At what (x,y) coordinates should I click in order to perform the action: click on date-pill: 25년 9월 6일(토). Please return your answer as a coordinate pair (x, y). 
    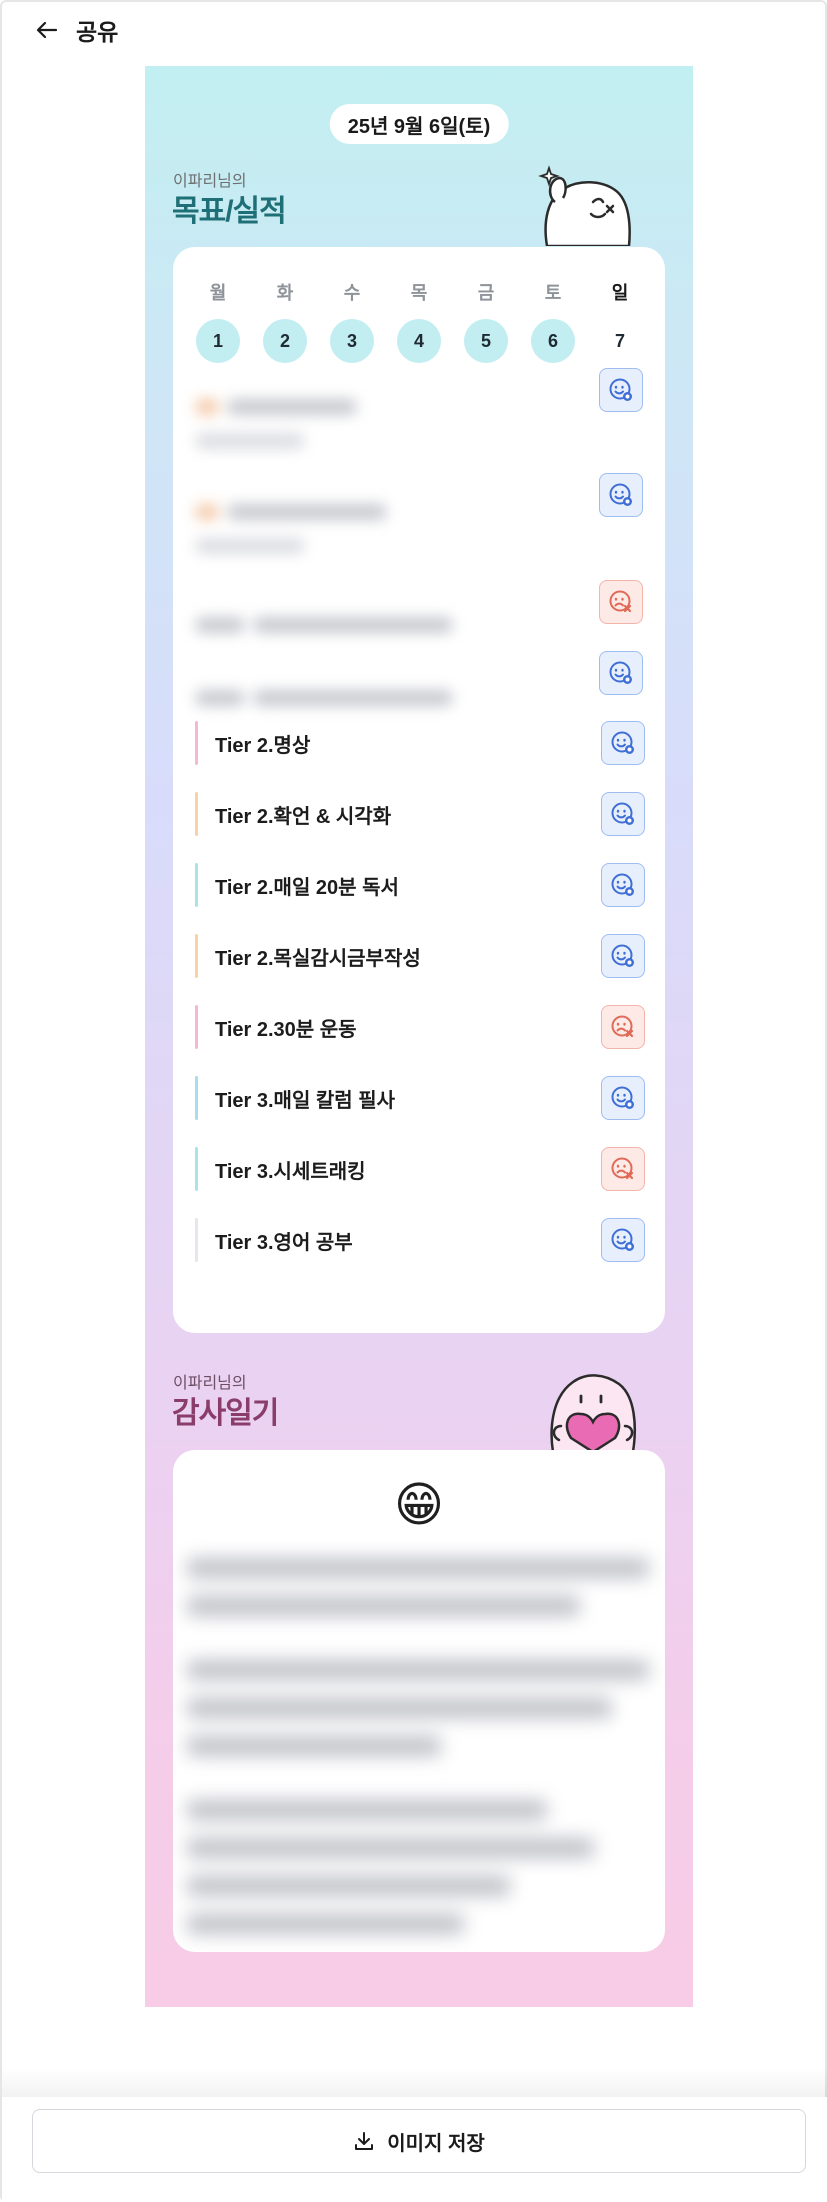
    Looking at the image, I should click on (419, 124).